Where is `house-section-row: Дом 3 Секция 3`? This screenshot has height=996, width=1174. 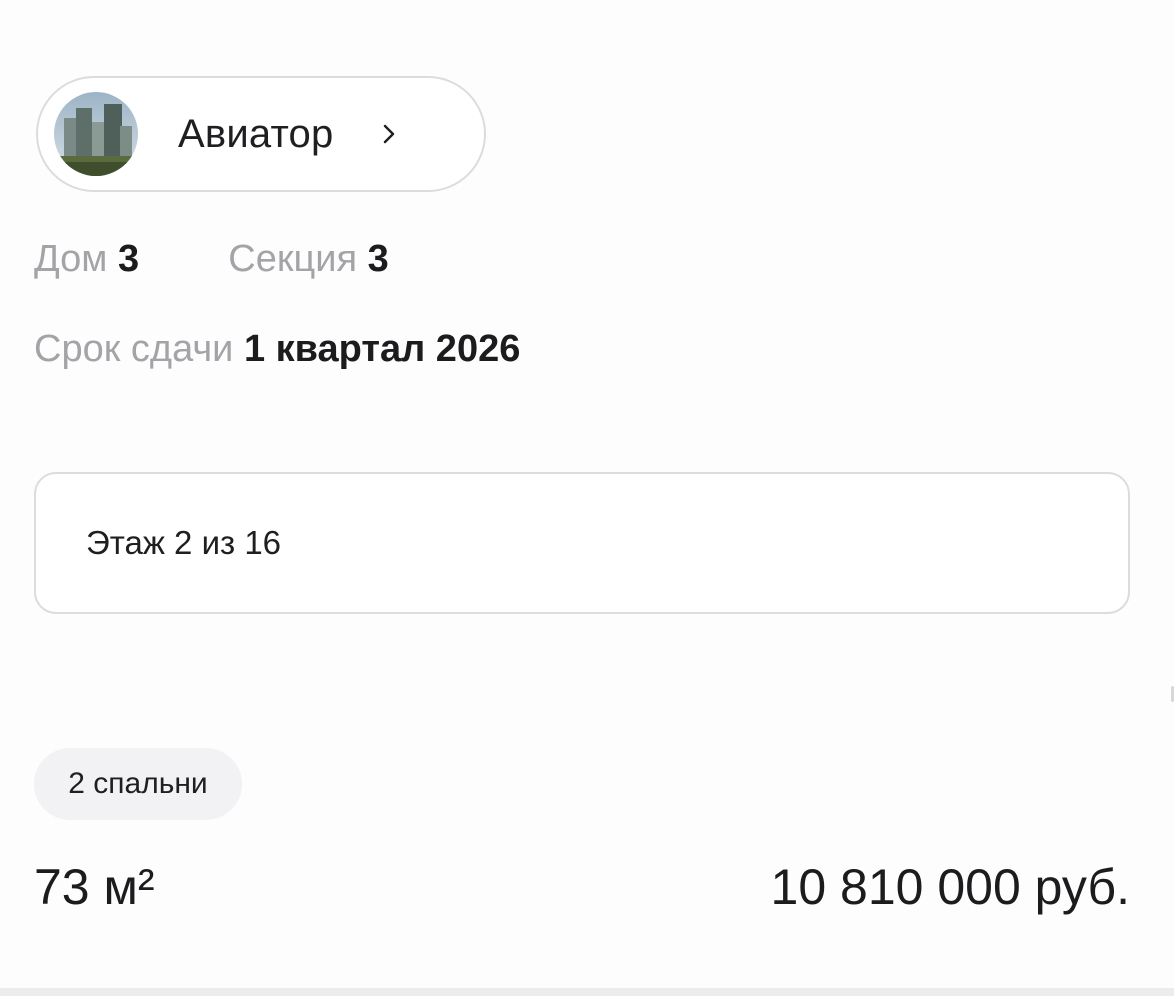
house-section-row: Дом 3 Секция 3 is located at coordinates (211, 259).